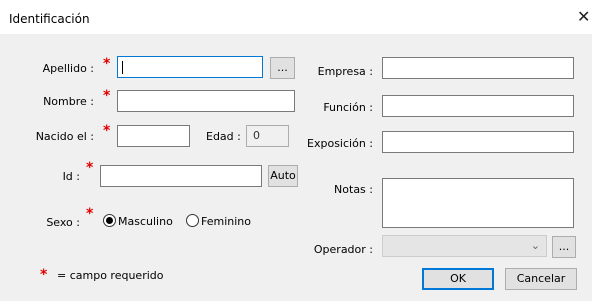  Describe the element at coordinates (226, 221) in the screenshot. I see `feminino-label: Feminino` at that location.